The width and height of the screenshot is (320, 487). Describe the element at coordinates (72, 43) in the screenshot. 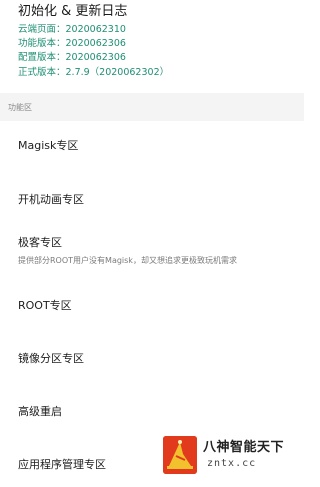

I see `feature-version: 功能版本：2020062306` at that location.